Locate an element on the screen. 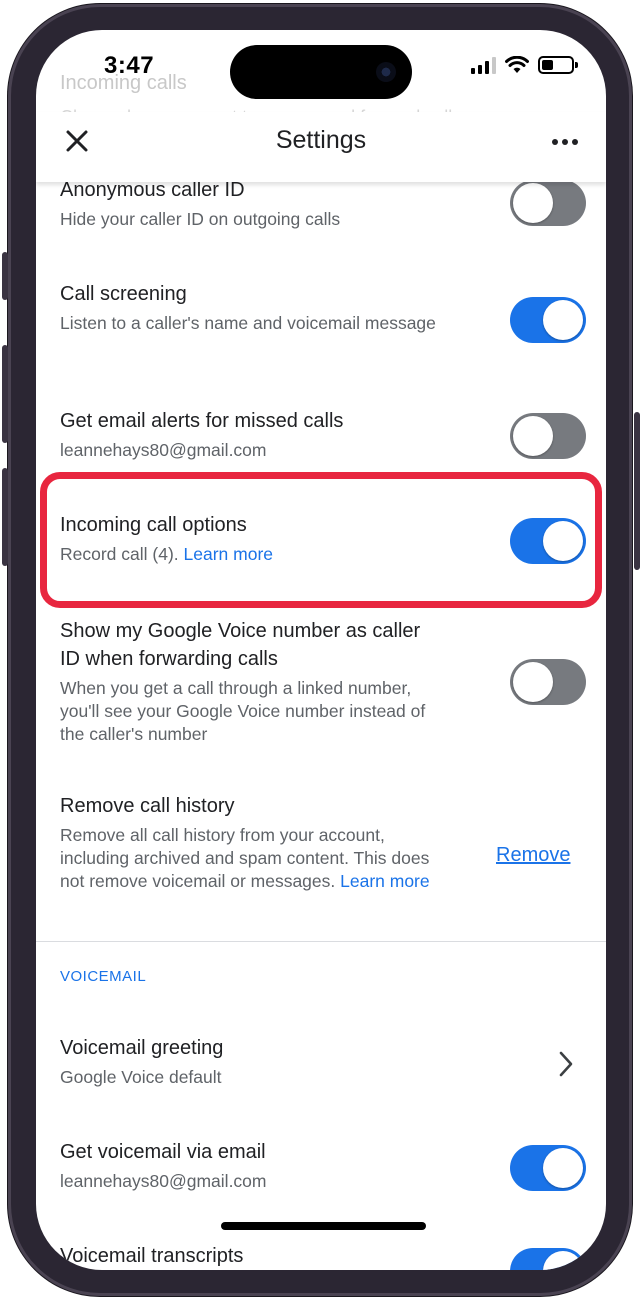 The width and height of the screenshot is (642, 1301). setting-subtitle-text: Record call (4). is located at coordinates (119, 554).